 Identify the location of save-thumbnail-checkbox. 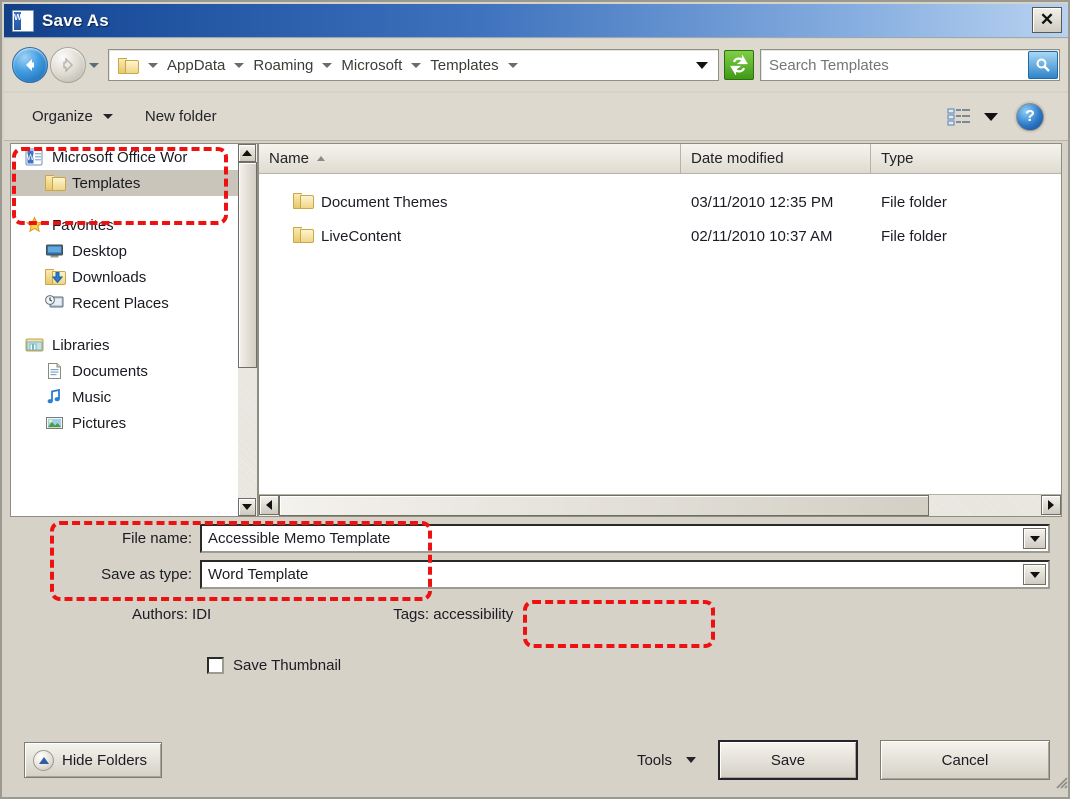
(215, 665).